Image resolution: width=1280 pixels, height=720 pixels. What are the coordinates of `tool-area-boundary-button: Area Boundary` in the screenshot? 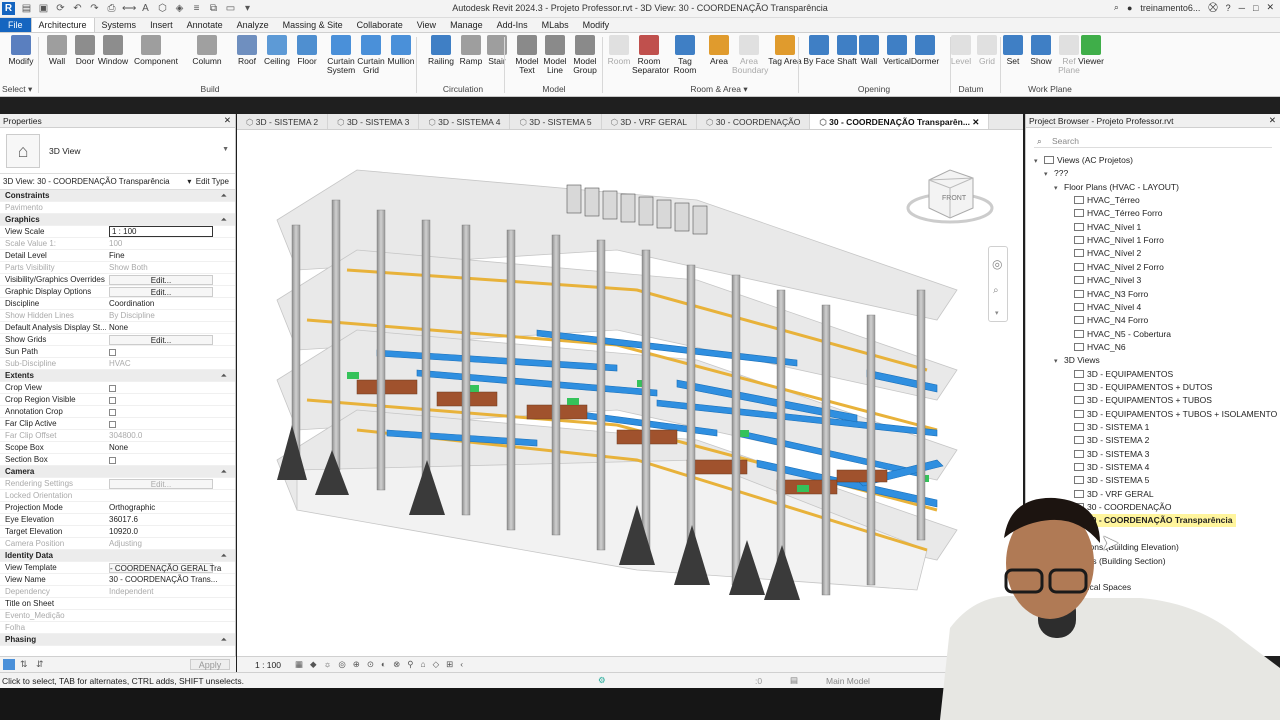 It's located at (750, 55).